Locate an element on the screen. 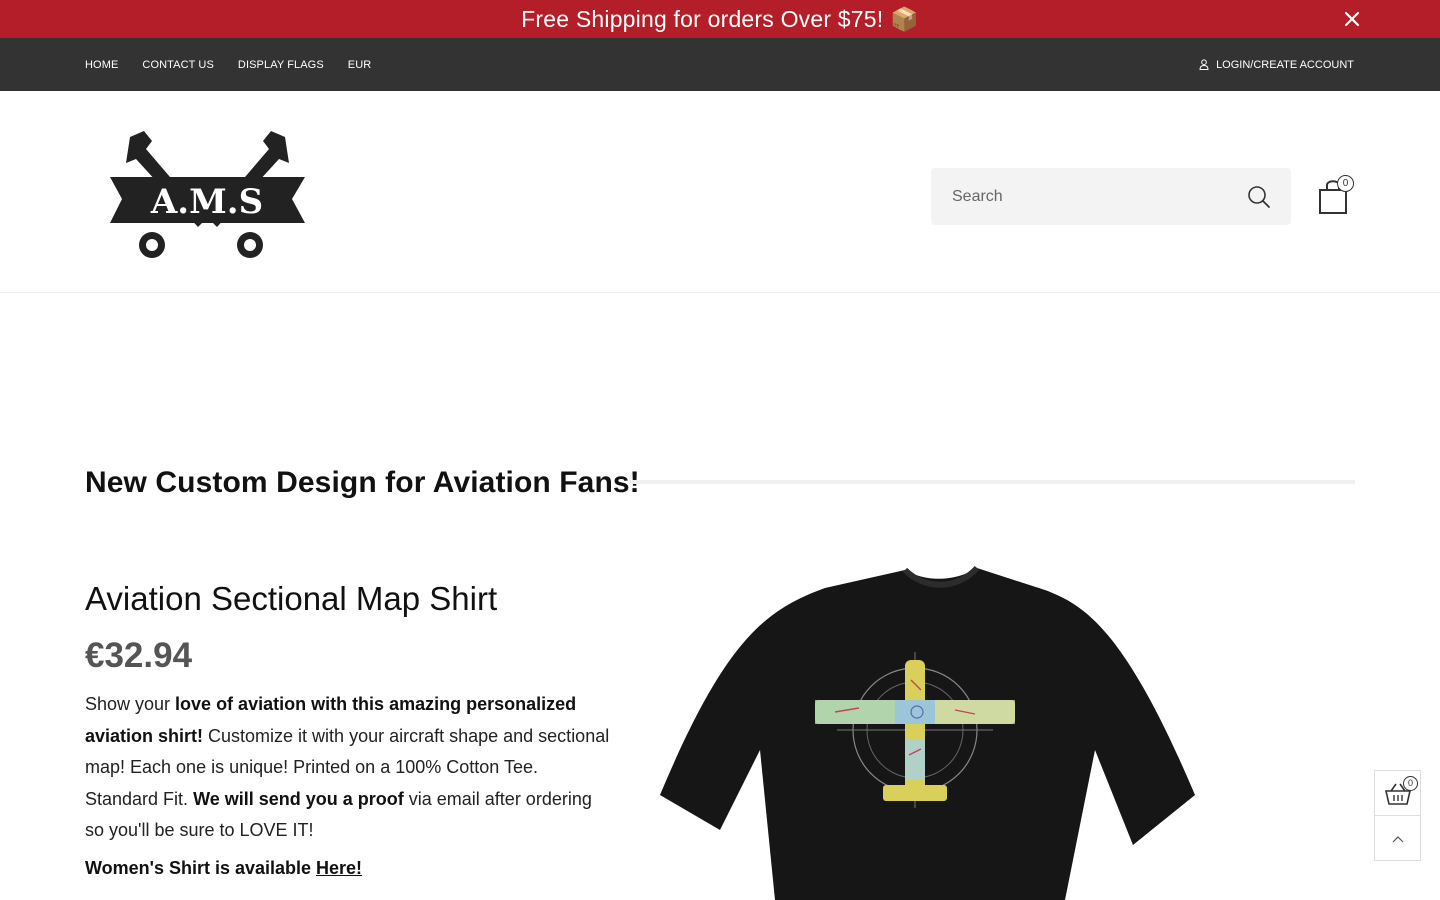 Image resolution: width=1440 pixels, height=900 pixels. floating-cart-count: 0 is located at coordinates (1410, 783).